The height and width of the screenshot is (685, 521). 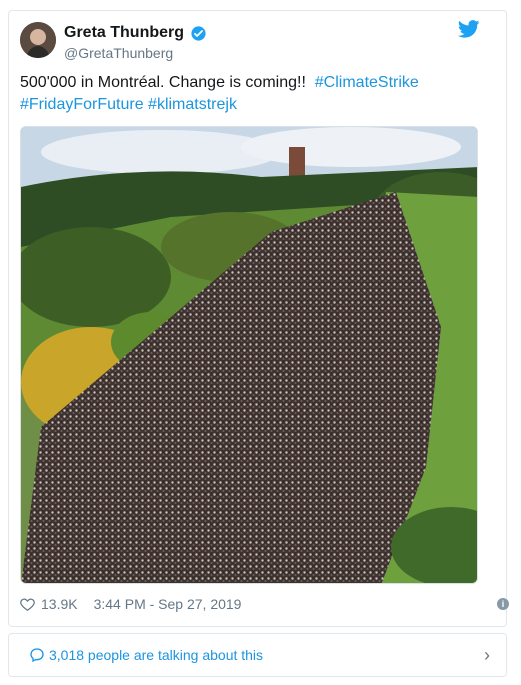 I want to click on author-handle: @GretaThunberg, so click(x=118, y=53).